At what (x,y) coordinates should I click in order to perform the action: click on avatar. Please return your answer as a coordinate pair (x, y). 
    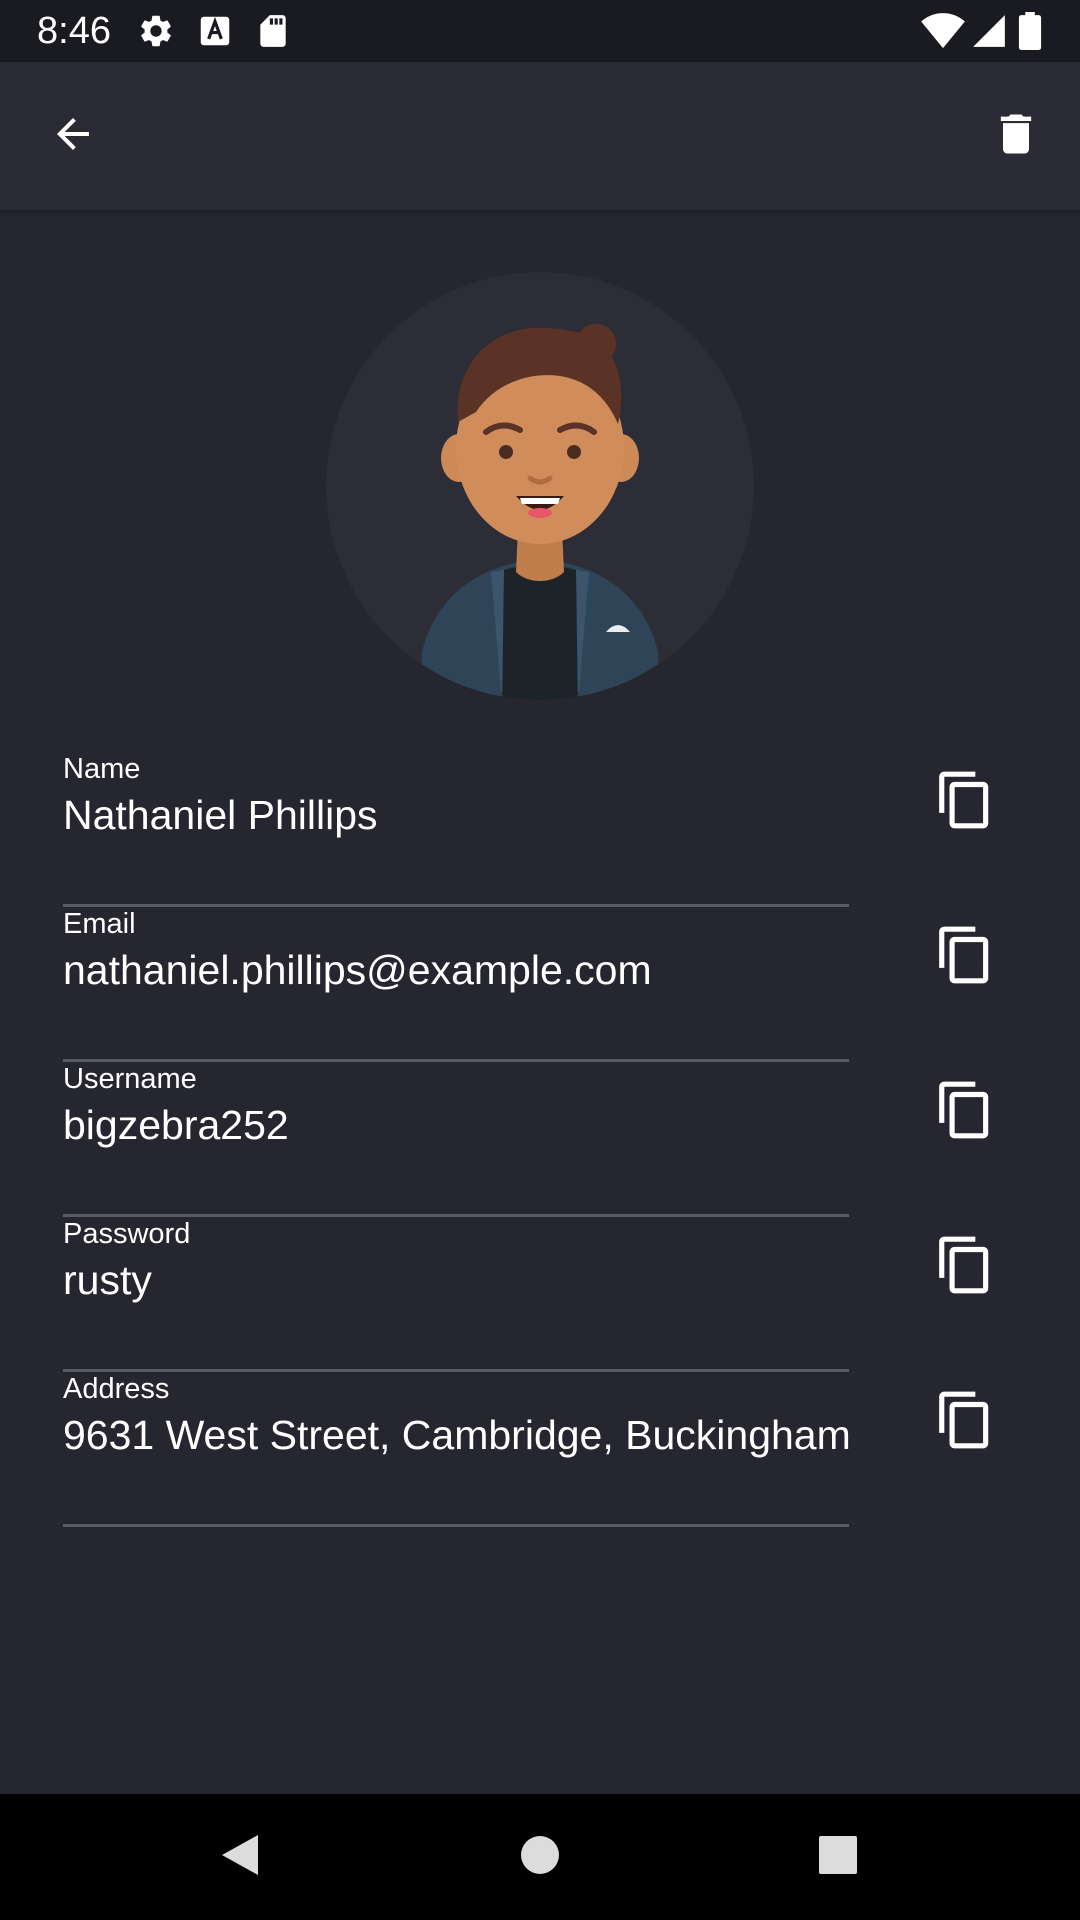
    Looking at the image, I should click on (540, 486).